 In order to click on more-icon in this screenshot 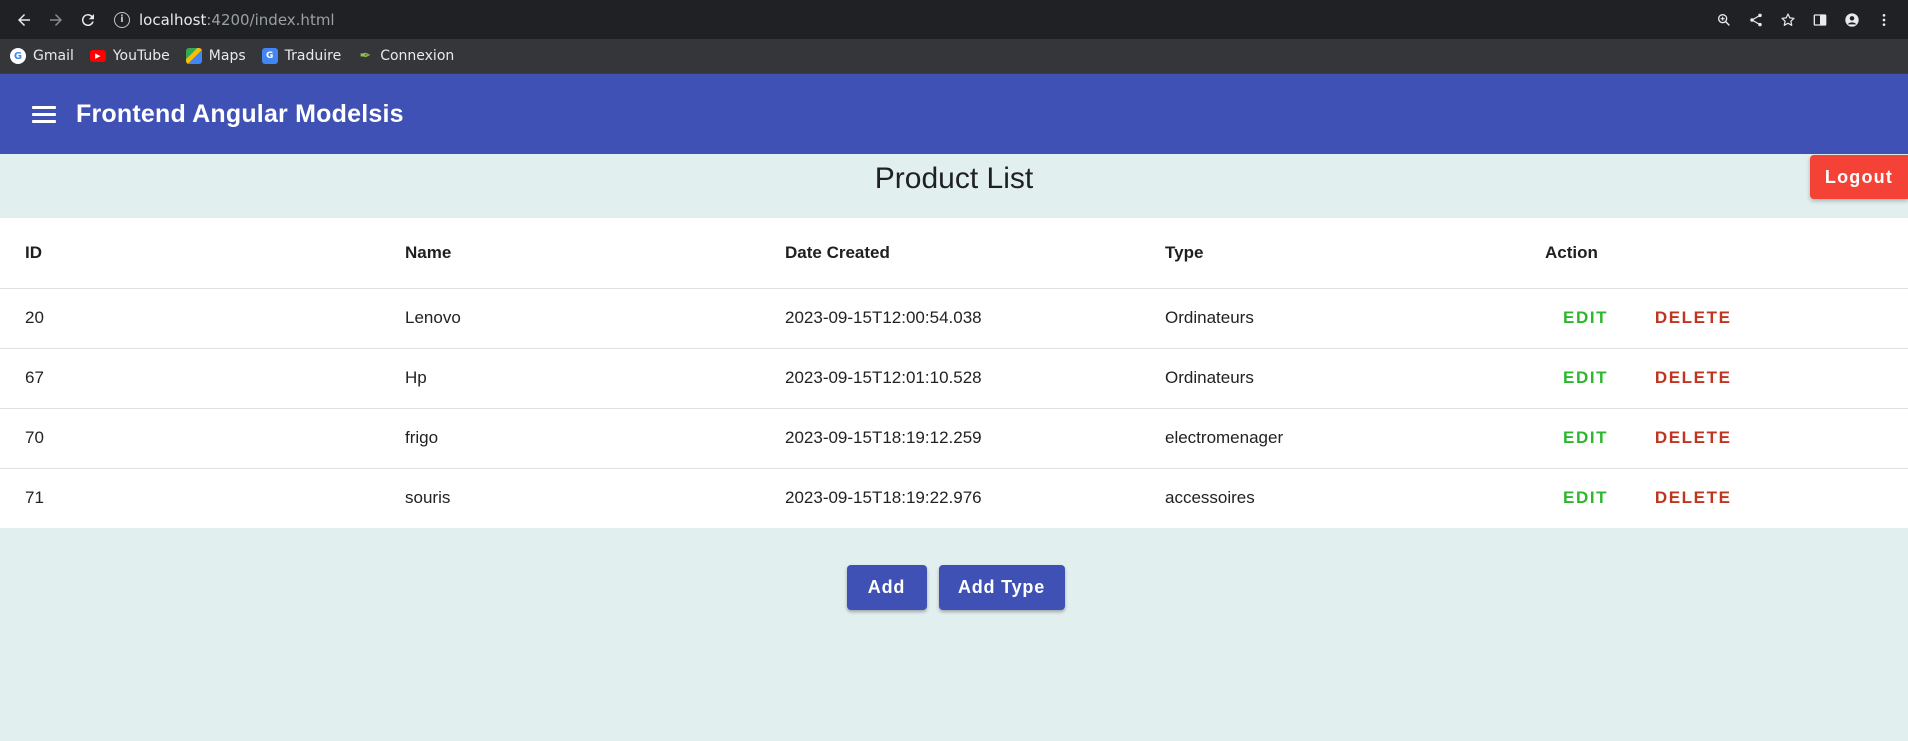, I will do `click(1884, 20)`.